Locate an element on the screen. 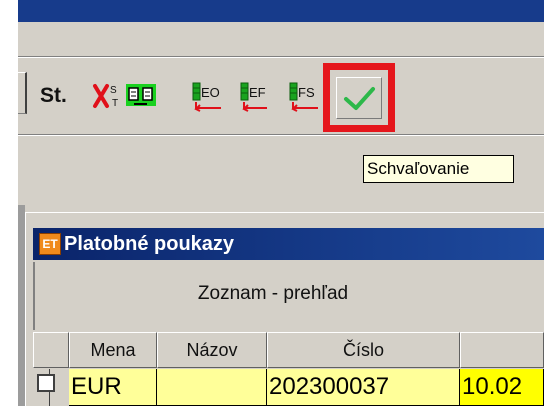 This screenshot has height=406, width=544. window-title: Platobné poukazy is located at coordinates (149, 244).